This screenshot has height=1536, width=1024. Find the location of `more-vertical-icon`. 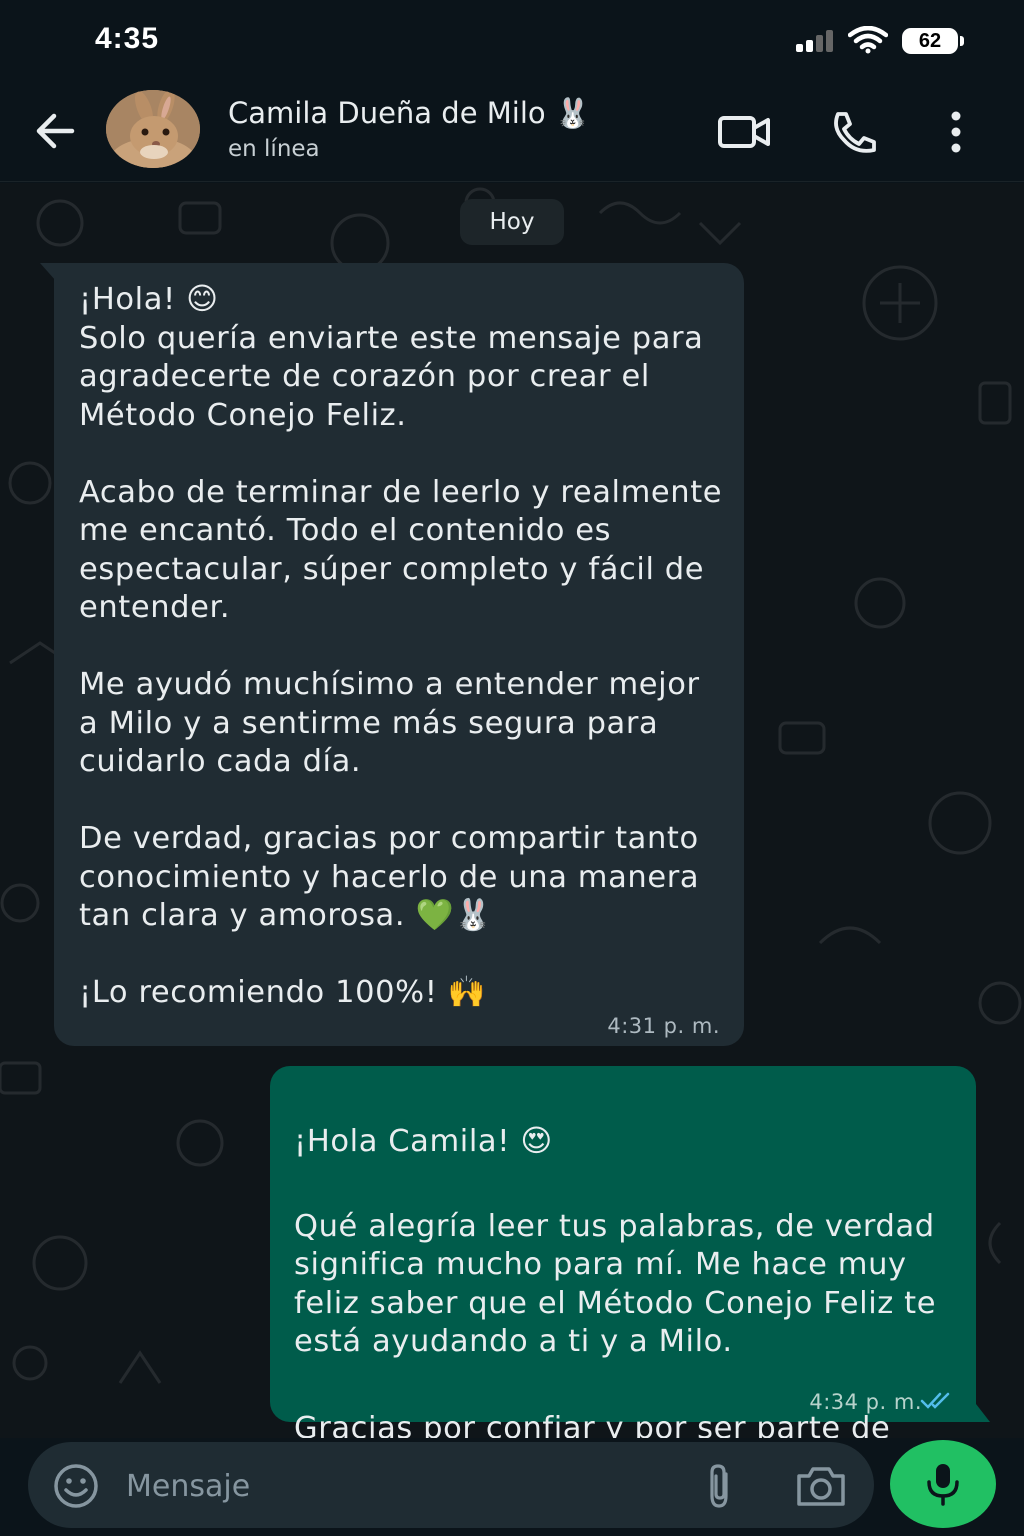

more-vertical-icon is located at coordinates (955, 132).